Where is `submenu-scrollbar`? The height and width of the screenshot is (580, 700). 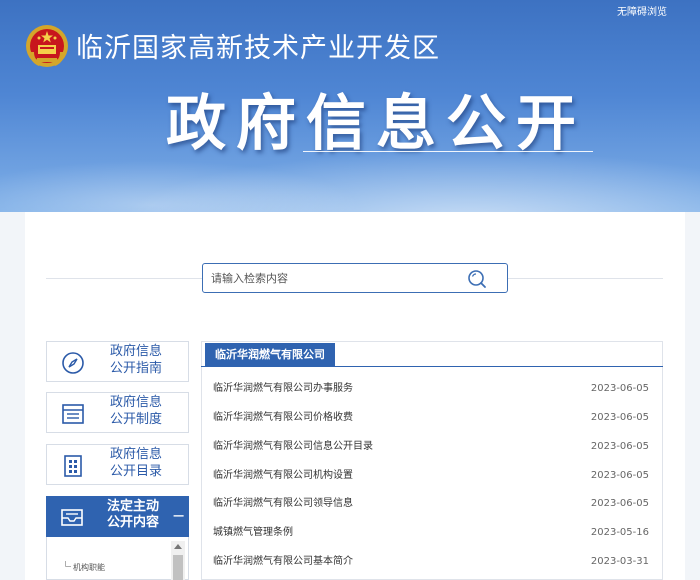 submenu-scrollbar is located at coordinates (178, 560).